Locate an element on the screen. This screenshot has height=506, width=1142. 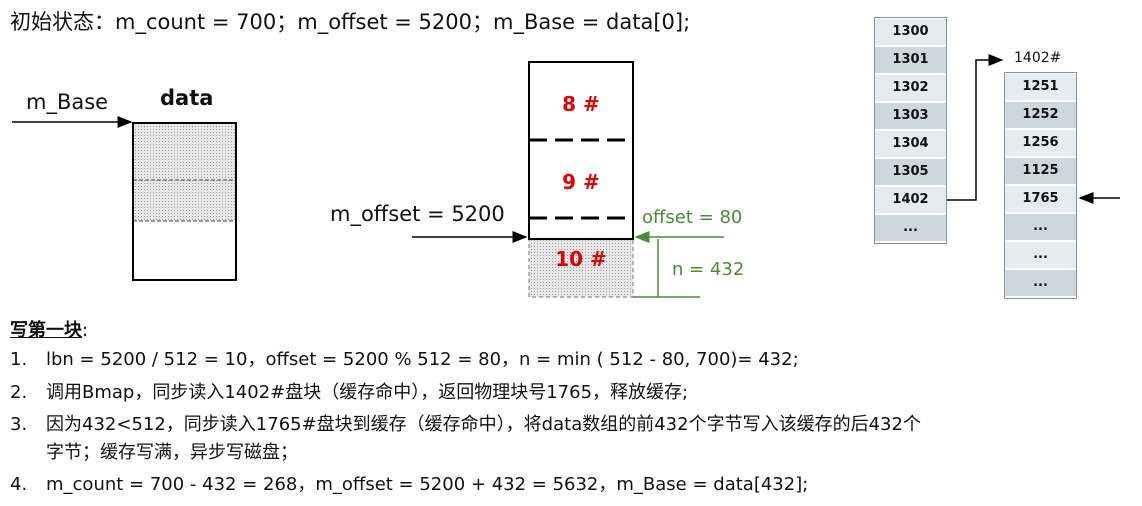
index-link is located at coordinates (975, 127).